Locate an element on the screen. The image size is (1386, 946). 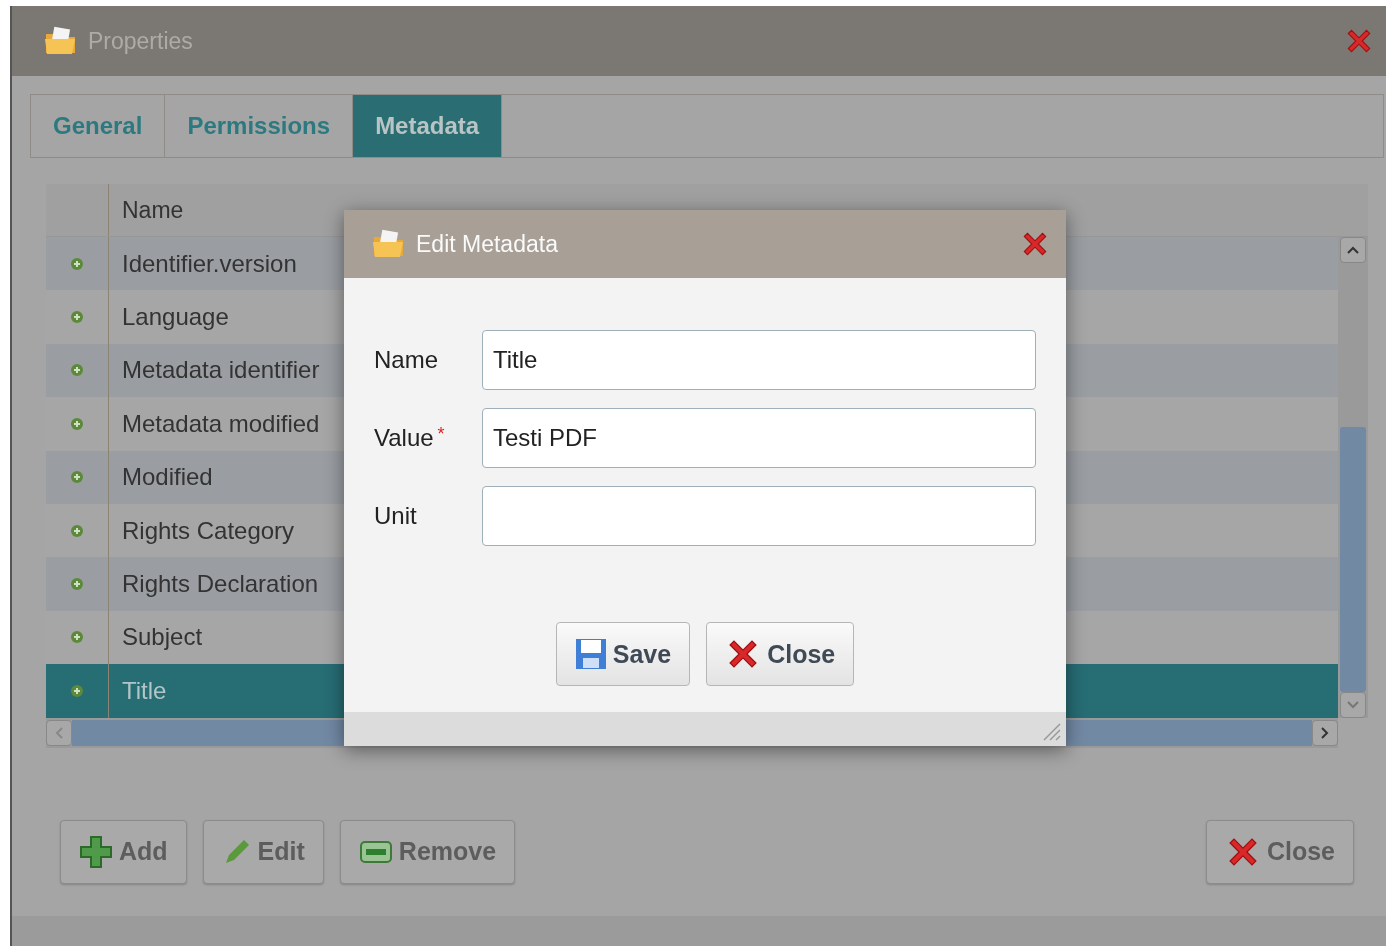
input-field: Title is located at coordinates (759, 360).